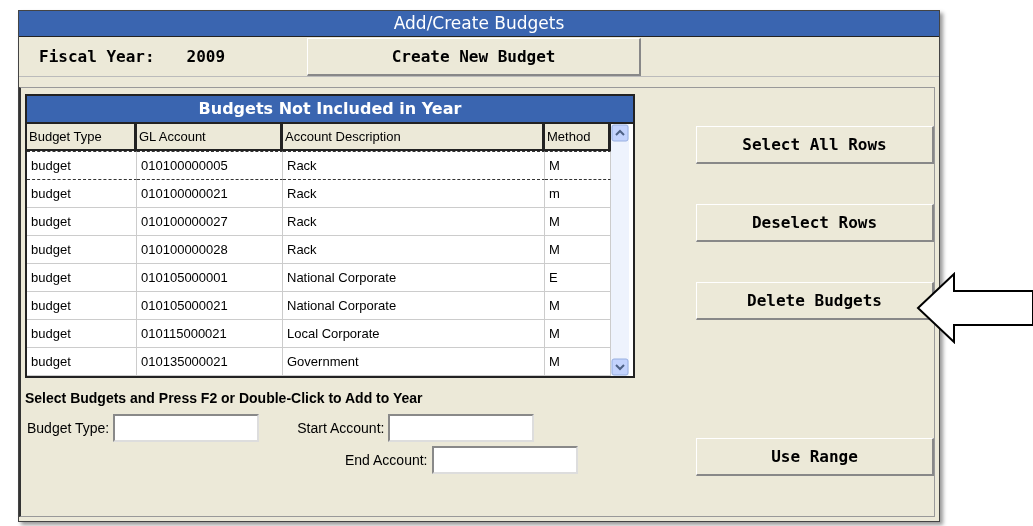 The width and height of the screenshot is (1033, 526). Describe the element at coordinates (815, 223) in the screenshot. I see `action-button: Deselect Rows` at that location.